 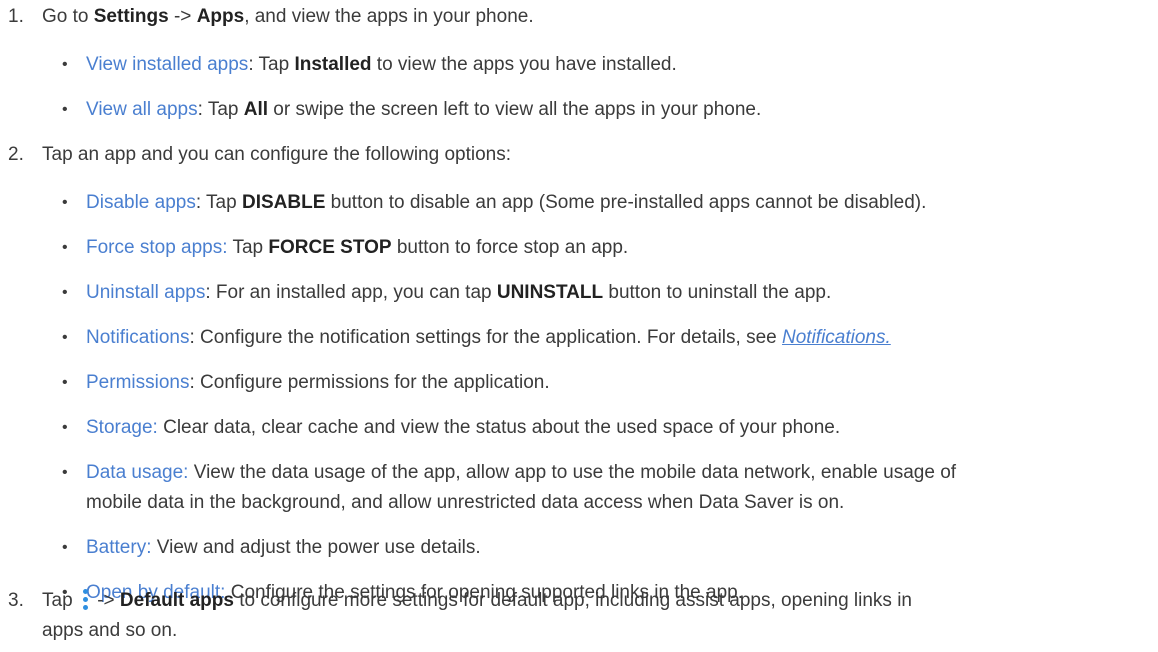 I want to click on bullet-lead: Battery:, so click(x=119, y=547).